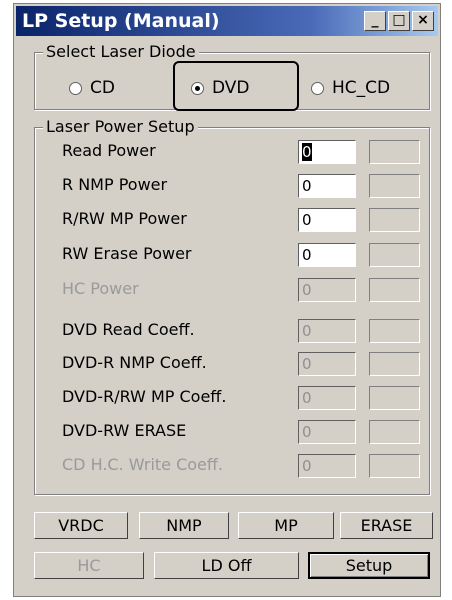 Image resolution: width=452 pixels, height=600 pixels. What do you see at coordinates (134, 362) in the screenshot?
I see `label-dvd-r-nmp-coeff: DVD-R NMP Coeff.` at bounding box center [134, 362].